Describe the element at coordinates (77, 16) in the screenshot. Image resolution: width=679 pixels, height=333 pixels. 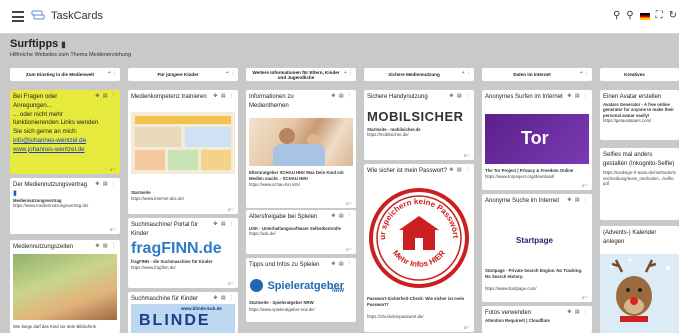
I see `app-title: TaskCards` at that location.